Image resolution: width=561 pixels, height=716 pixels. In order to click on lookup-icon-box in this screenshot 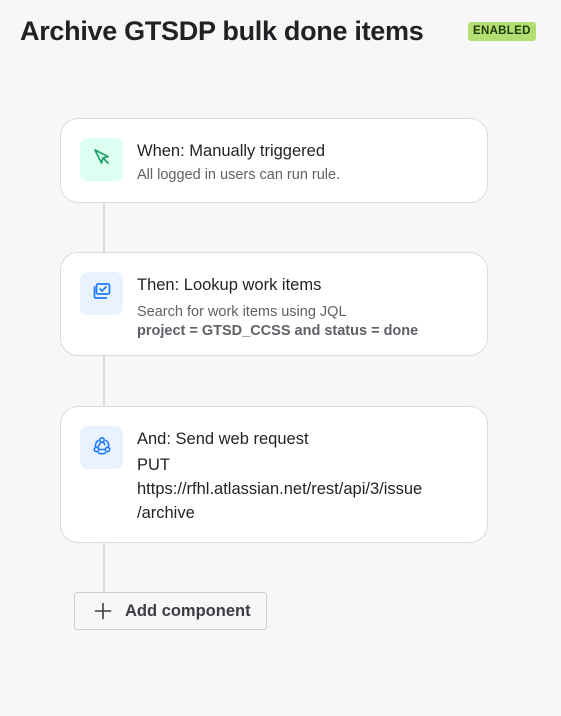, I will do `click(101, 293)`.